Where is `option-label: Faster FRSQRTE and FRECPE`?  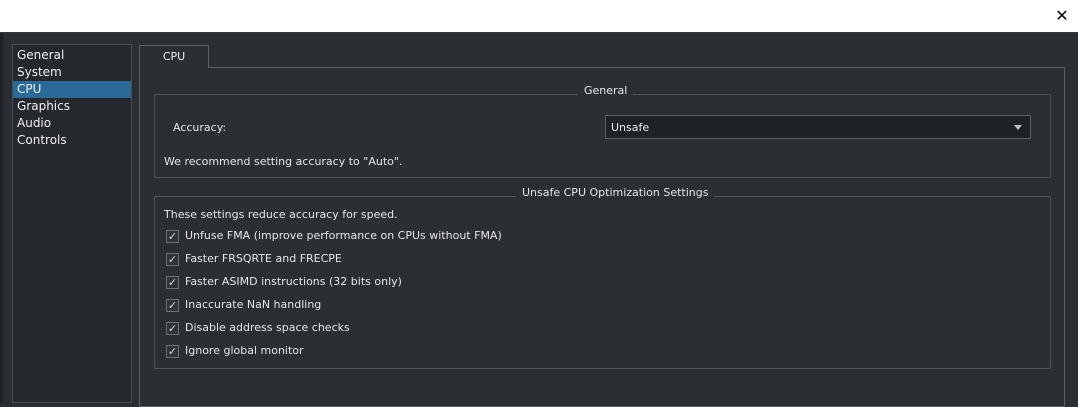
option-label: Faster FRSQRTE and FRECPE is located at coordinates (263, 258).